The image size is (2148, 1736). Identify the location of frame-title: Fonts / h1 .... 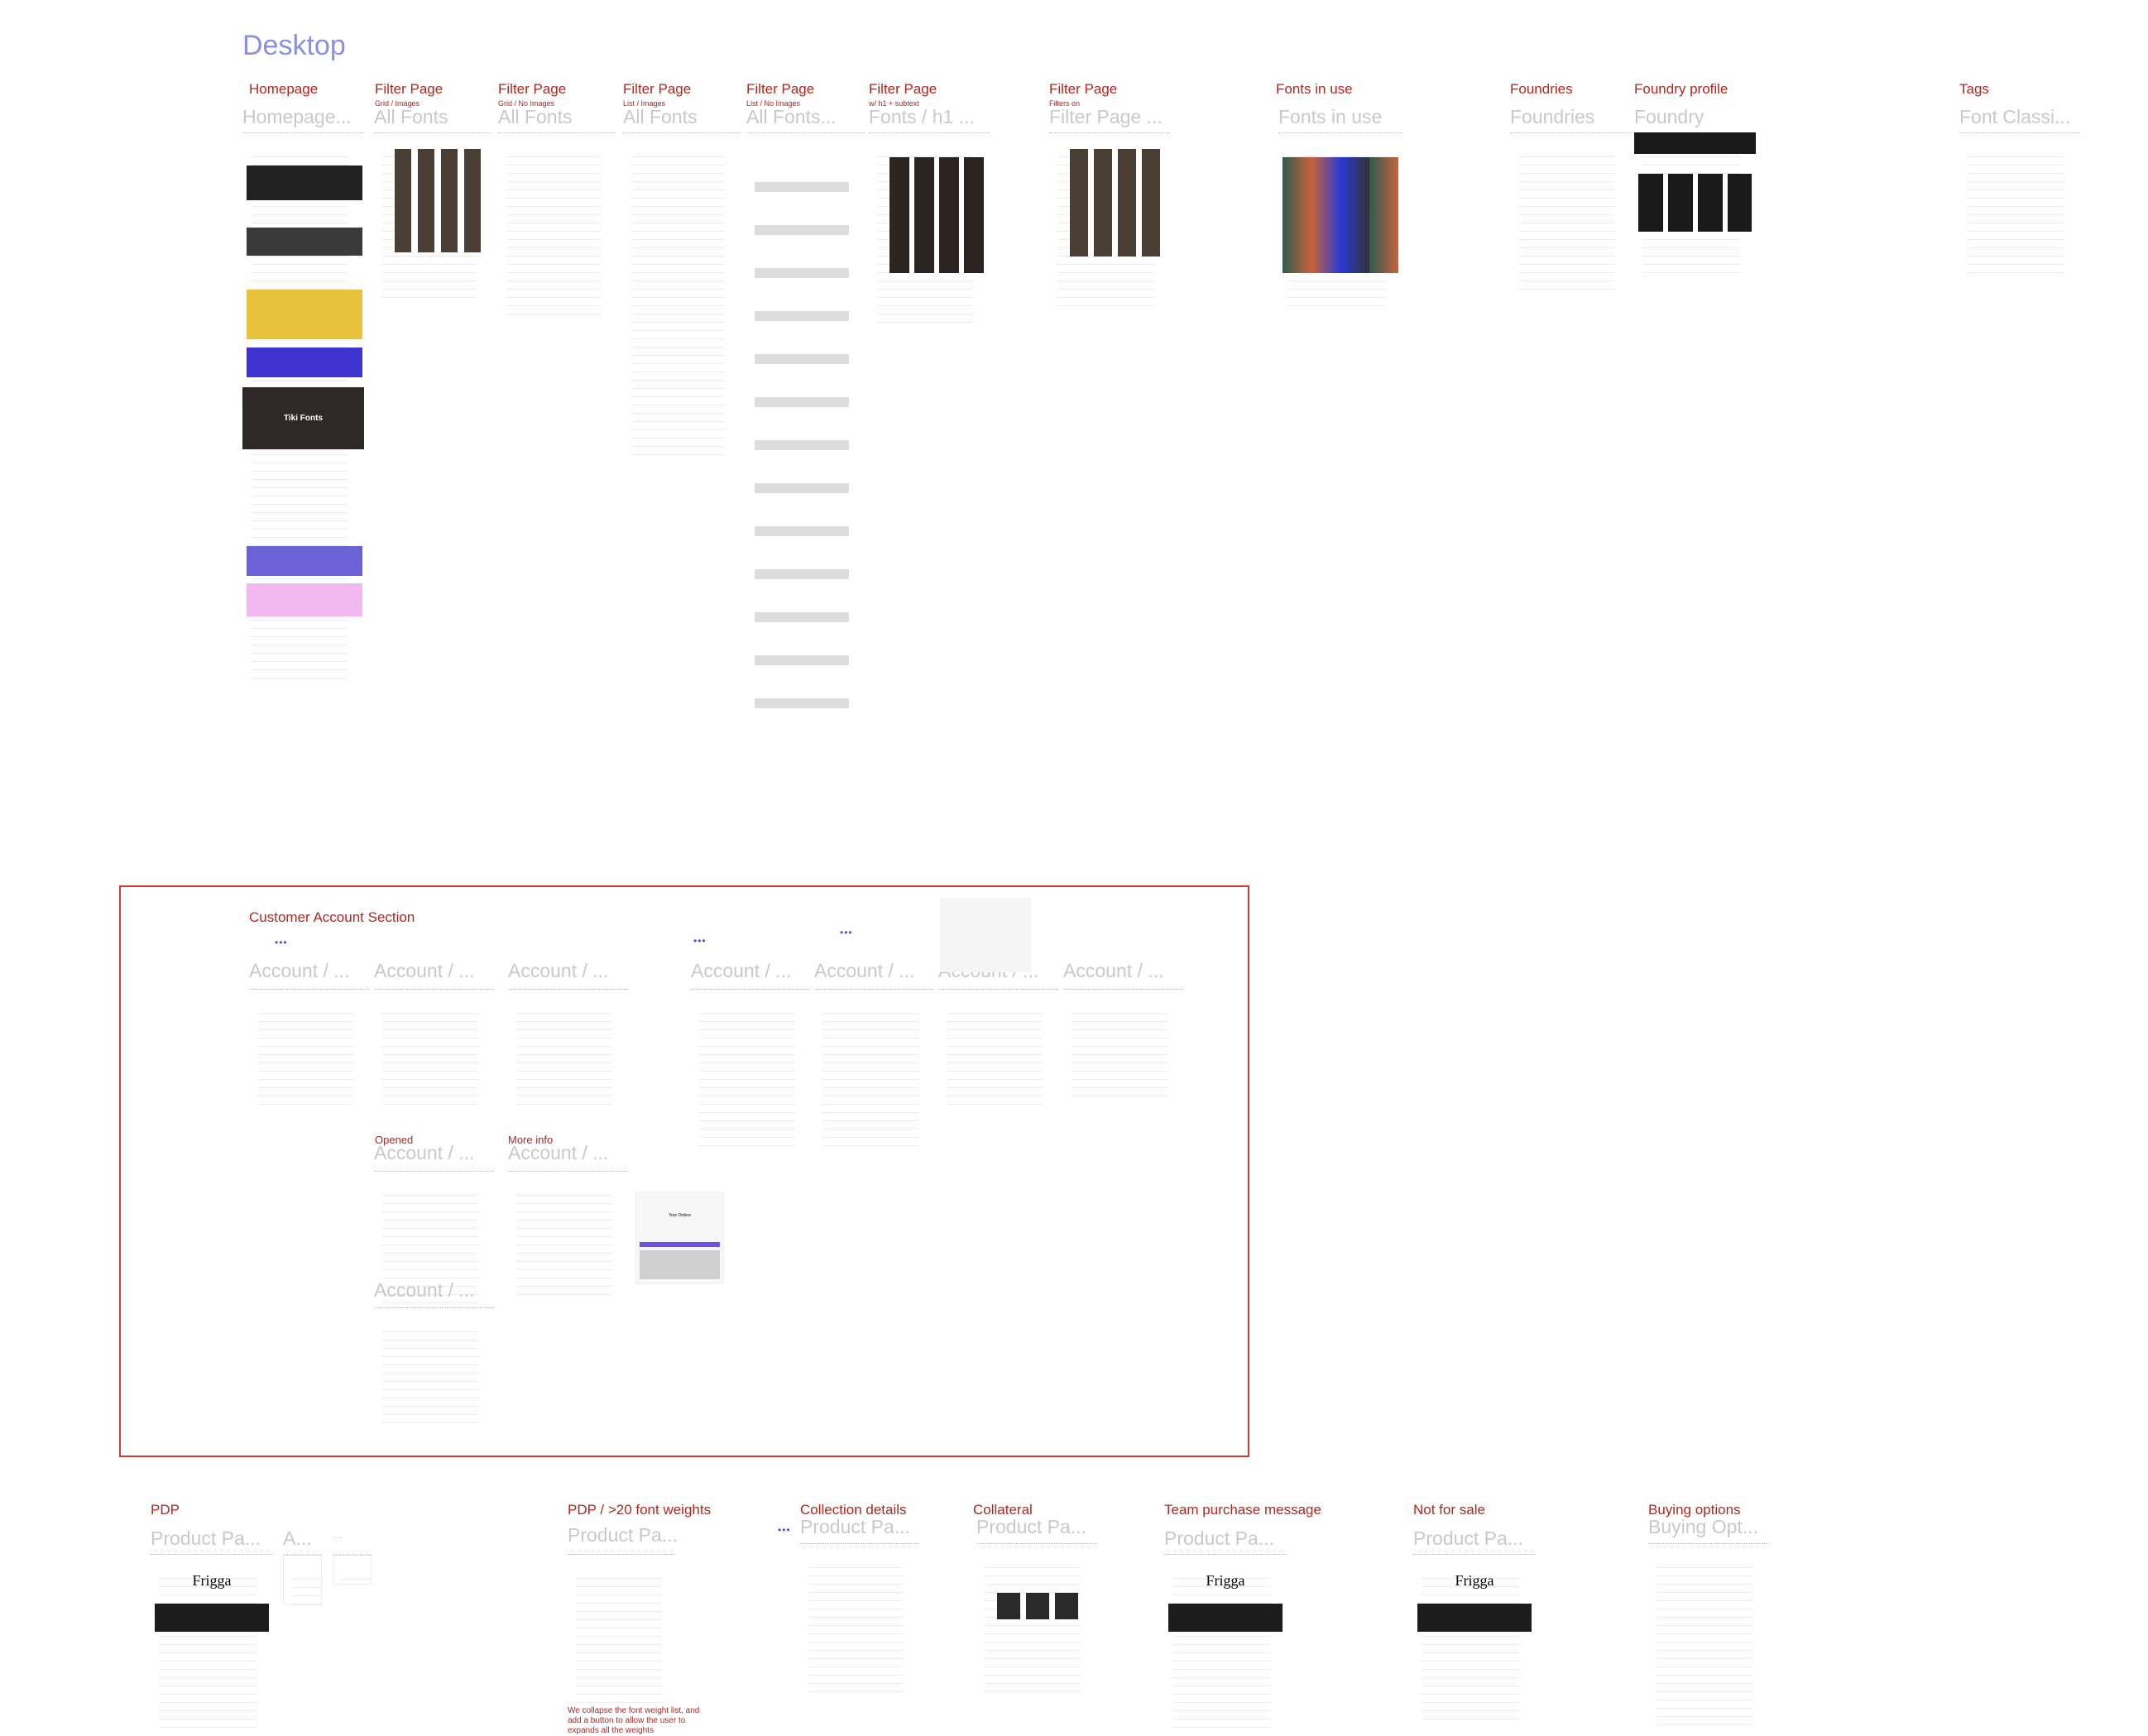
(922, 117).